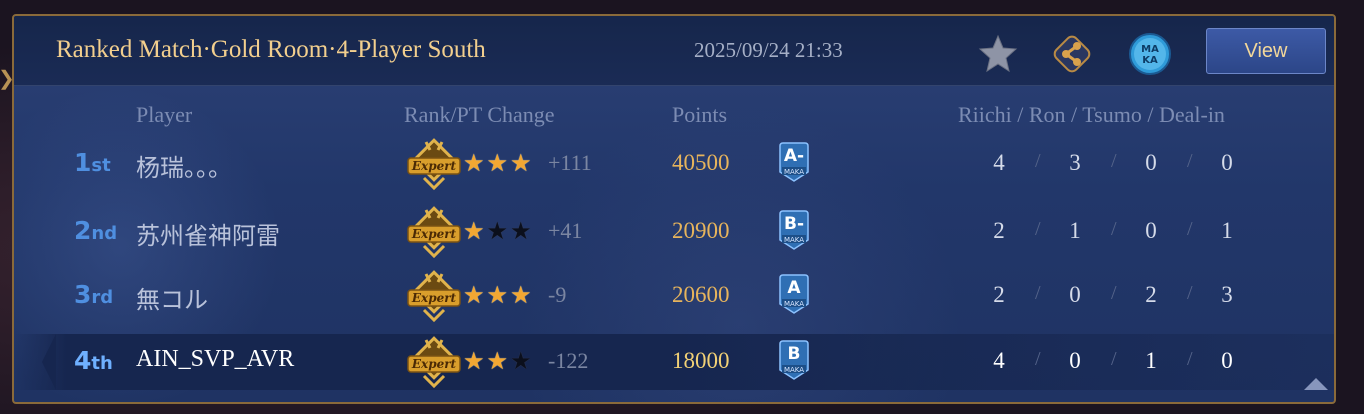 This screenshot has width=1364, height=414. I want to click on final-points: 20600, so click(701, 294).